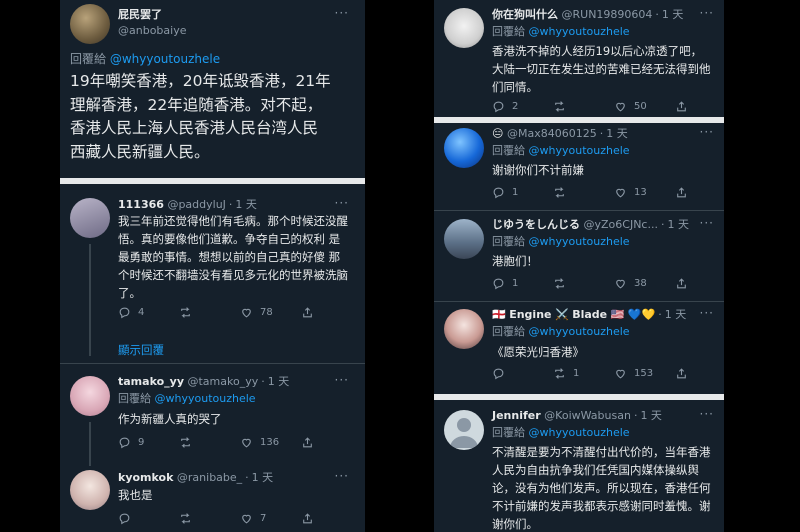  I want to click on like-button: 136, so click(270, 442).